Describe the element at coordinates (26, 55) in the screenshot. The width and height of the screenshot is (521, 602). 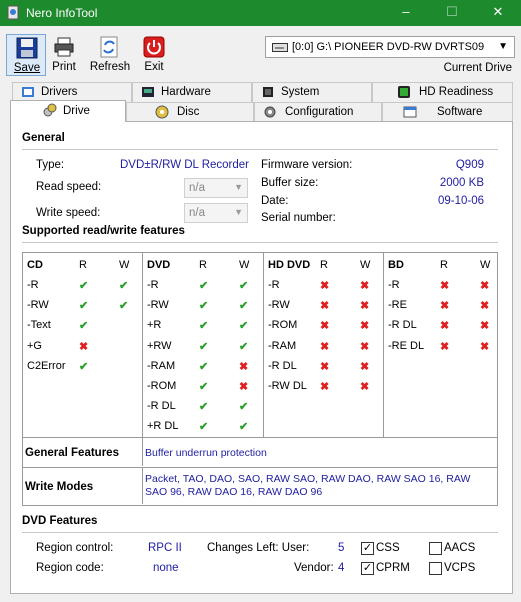
I see `save-button: Save` at that location.